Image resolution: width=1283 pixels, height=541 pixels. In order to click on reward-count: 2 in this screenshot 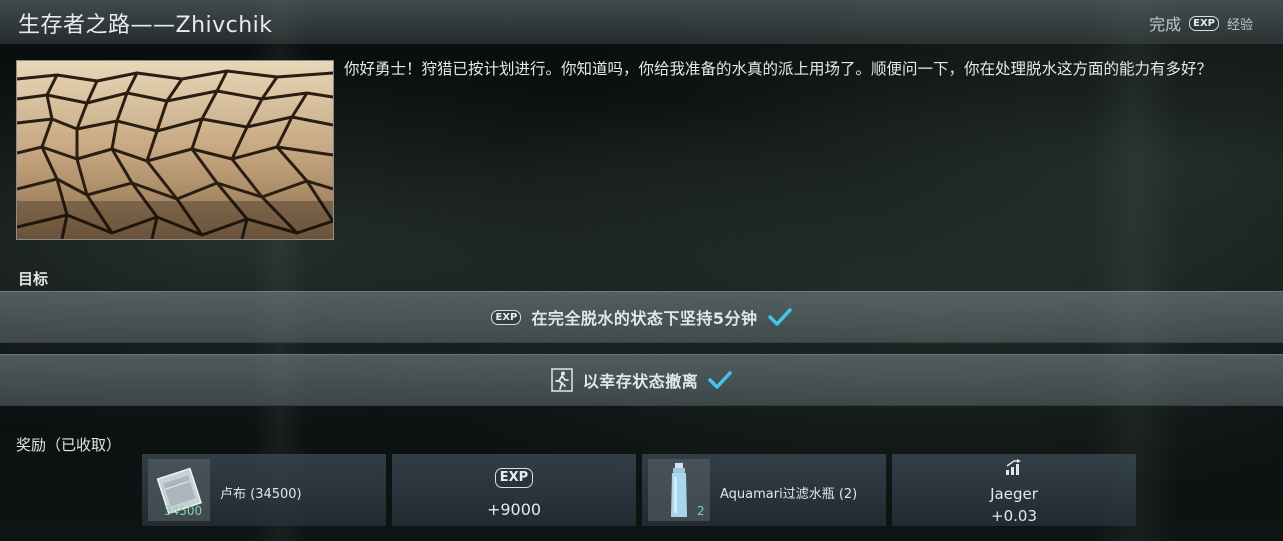, I will do `click(701, 511)`.